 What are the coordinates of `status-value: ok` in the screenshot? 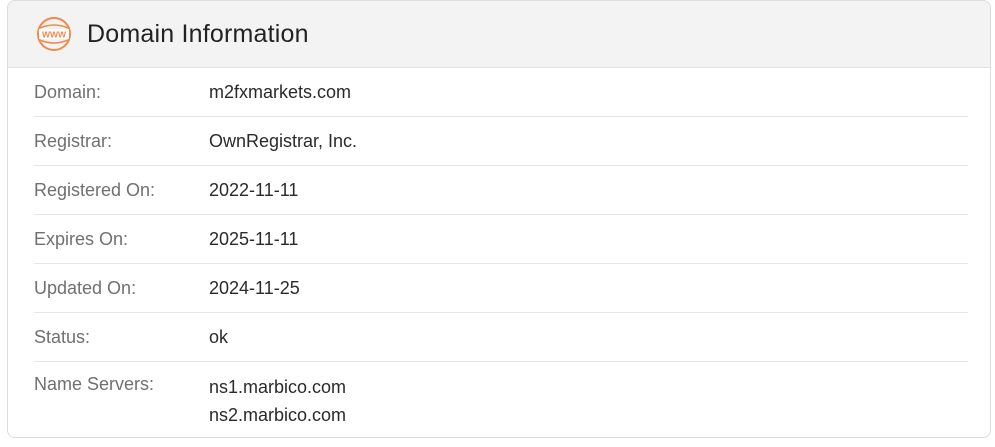 It's located at (219, 337).